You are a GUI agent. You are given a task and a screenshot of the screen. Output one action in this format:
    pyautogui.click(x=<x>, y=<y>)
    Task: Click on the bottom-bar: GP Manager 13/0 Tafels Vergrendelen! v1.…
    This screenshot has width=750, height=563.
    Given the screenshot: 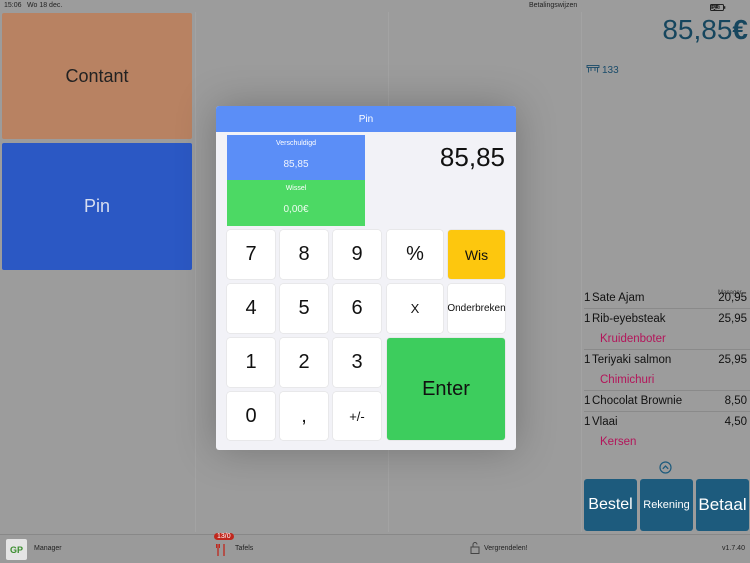 What is the action you would take?
    pyautogui.click(x=375, y=548)
    